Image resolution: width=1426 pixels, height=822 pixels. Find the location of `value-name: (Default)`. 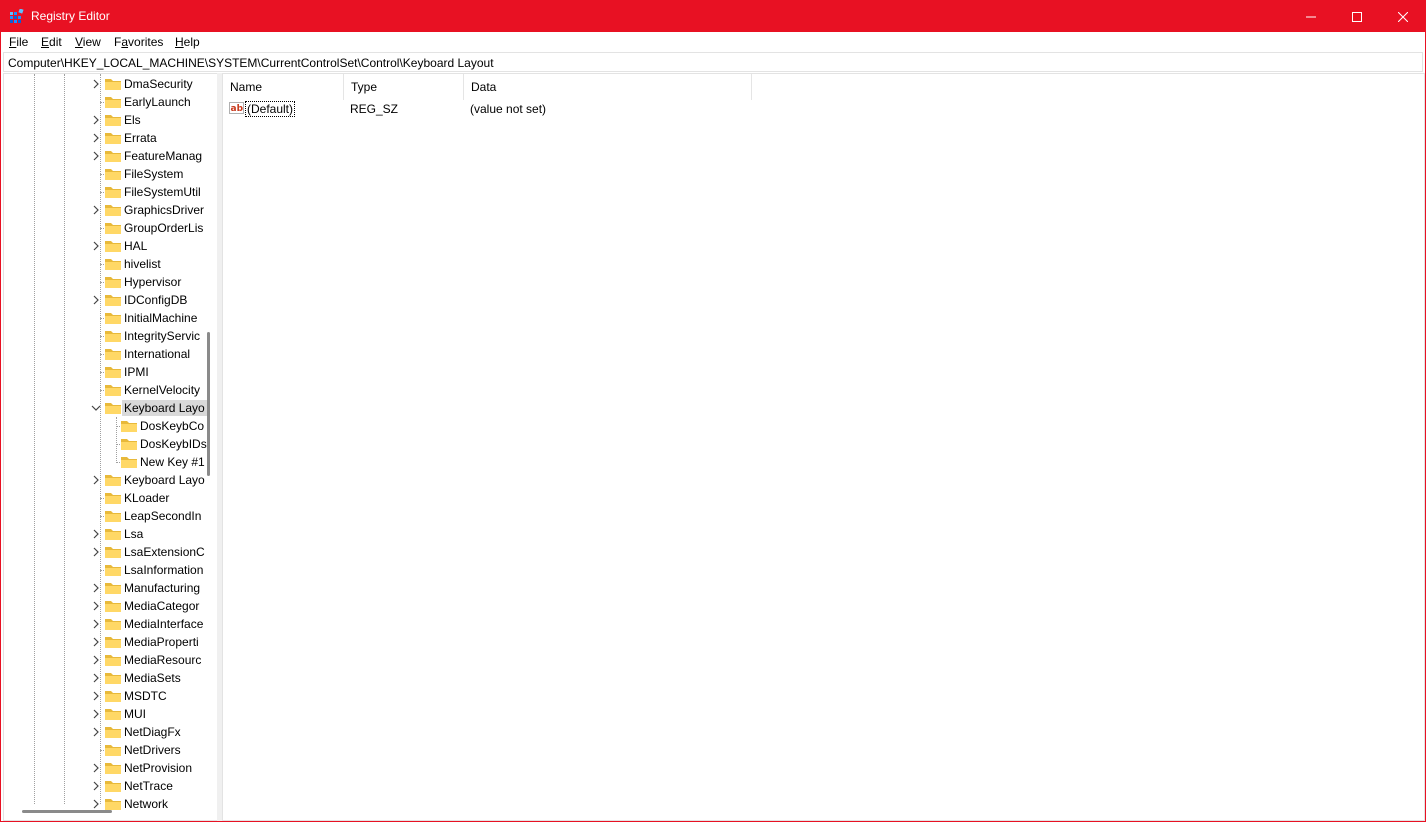

value-name: (Default) is located at coordinates (270, 109).